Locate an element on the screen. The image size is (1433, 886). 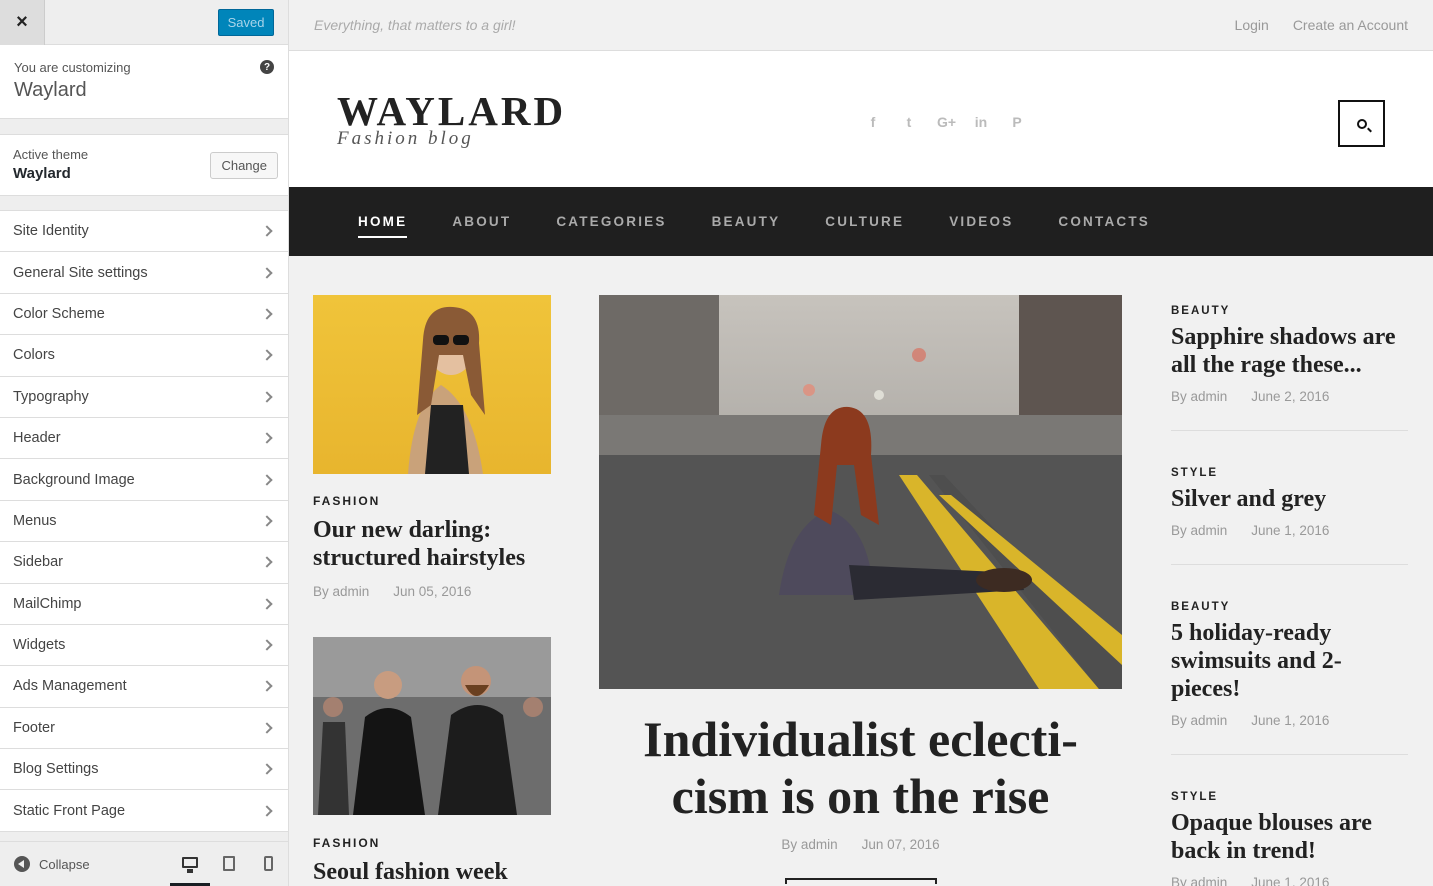
post-title: Seoul fashion week is located at coordinates (432, 872).